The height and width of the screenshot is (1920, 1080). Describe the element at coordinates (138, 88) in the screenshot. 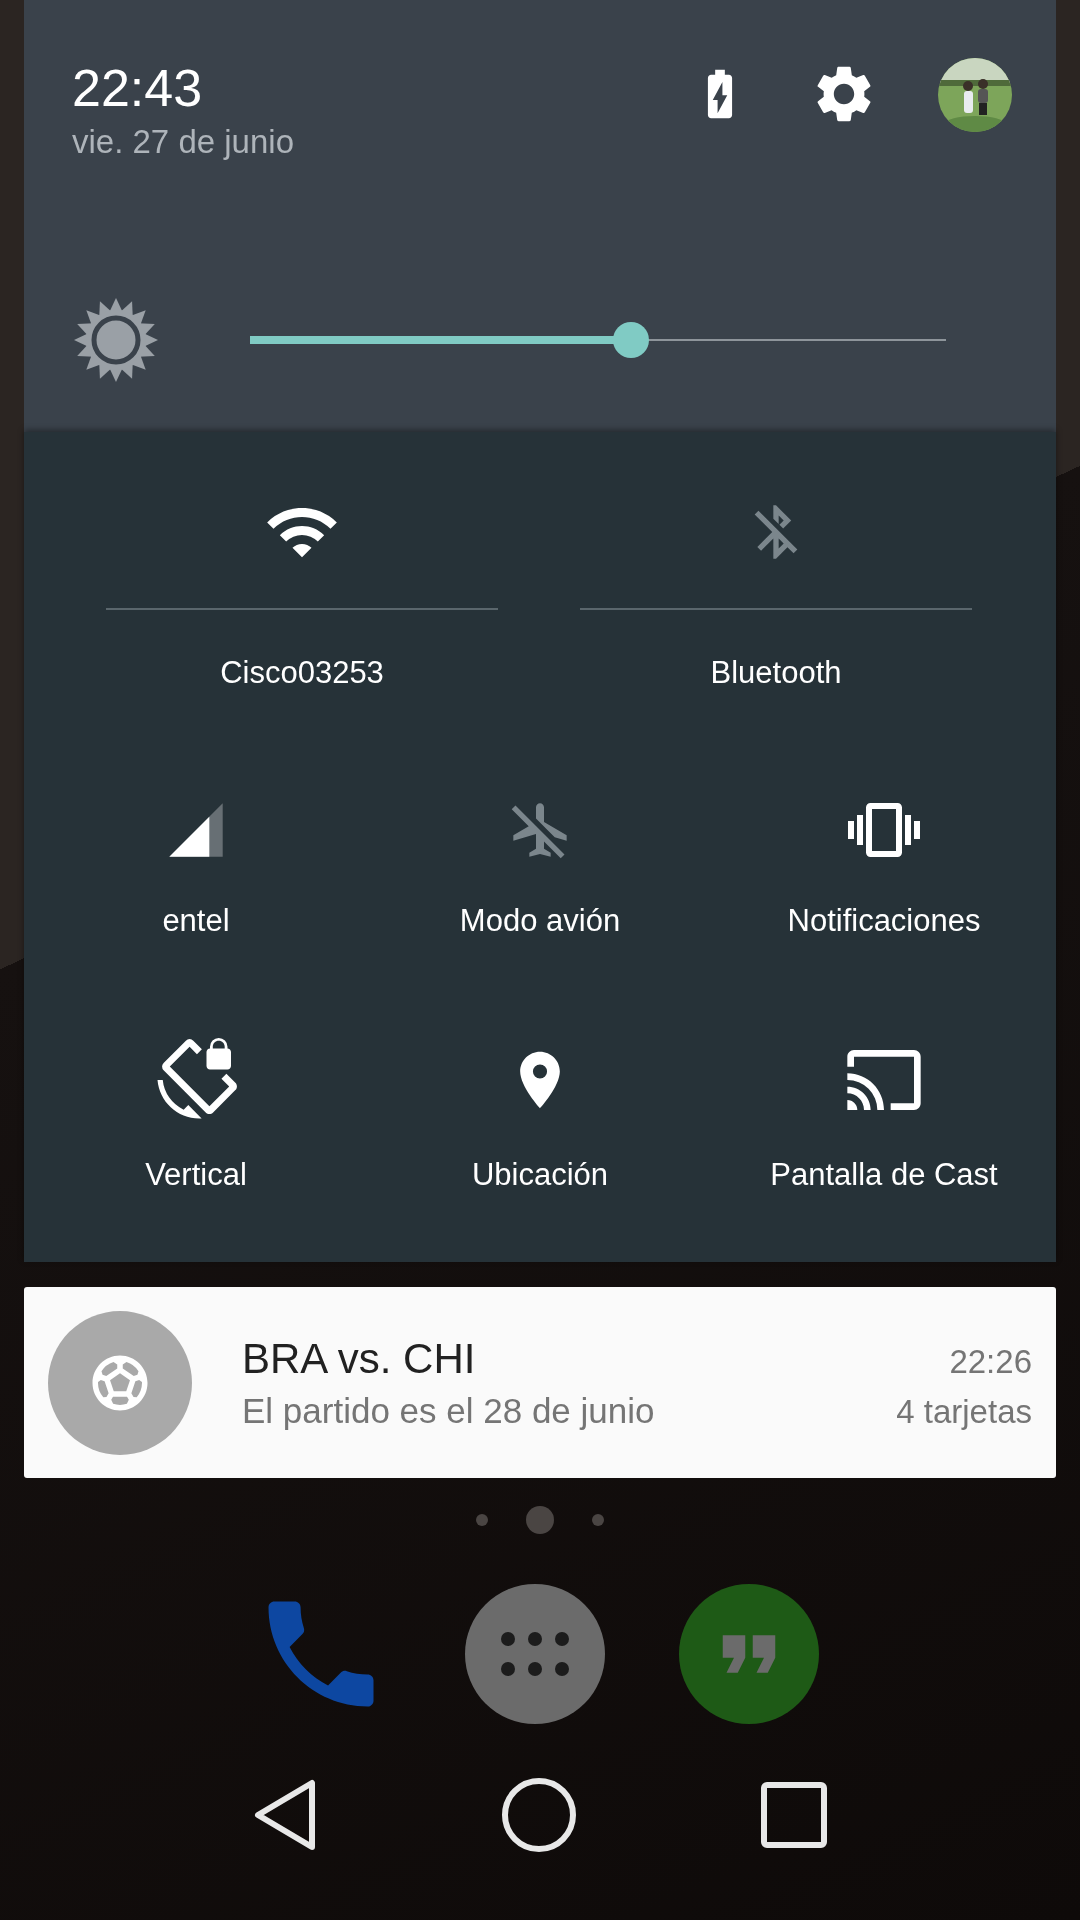

I see `clock-time: 22:43` at that location.